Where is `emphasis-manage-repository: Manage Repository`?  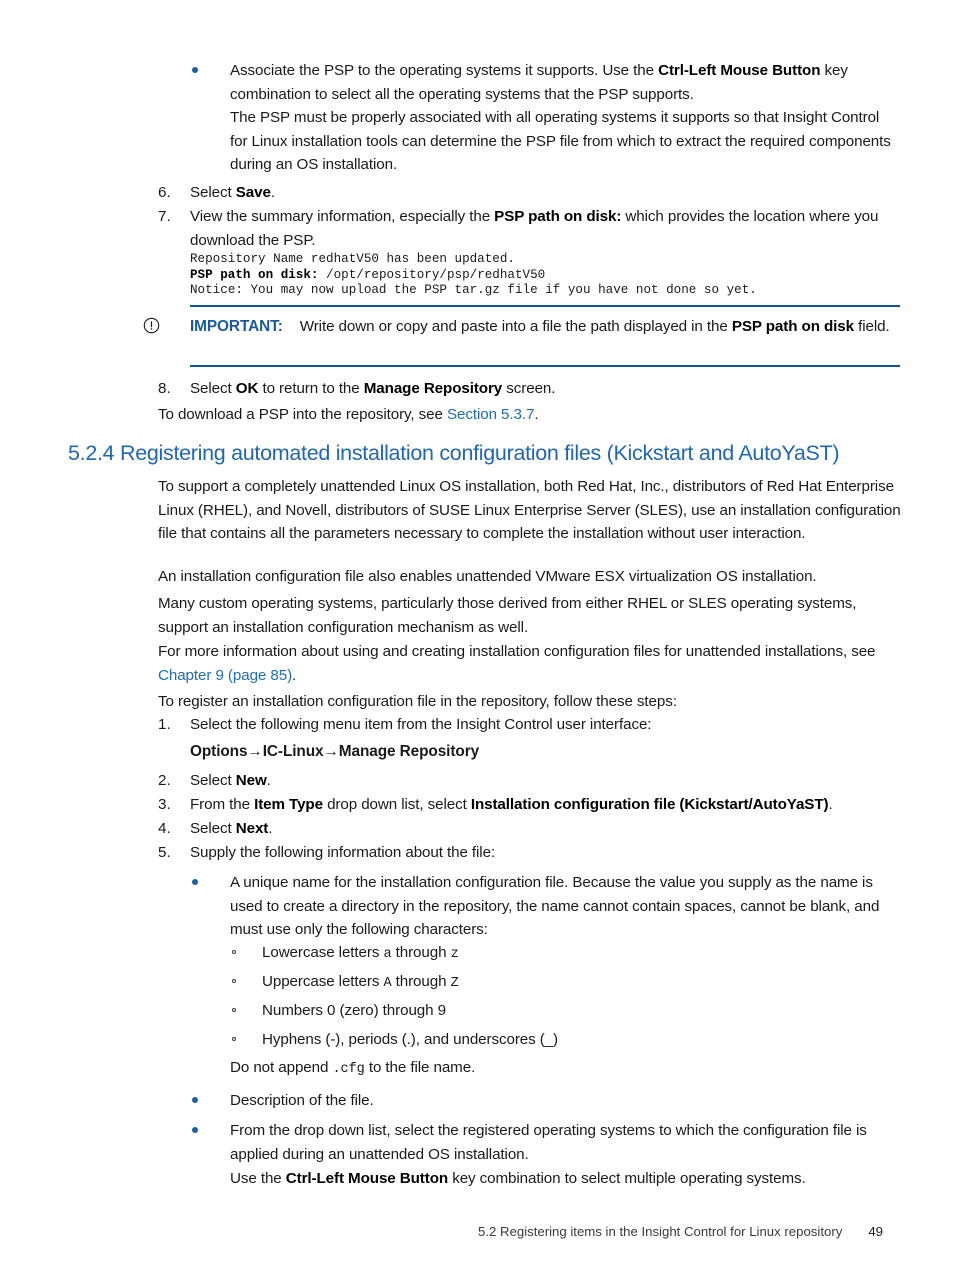 emphasis-manage-repository: Manage Repository is located at coordinates (433, 388).